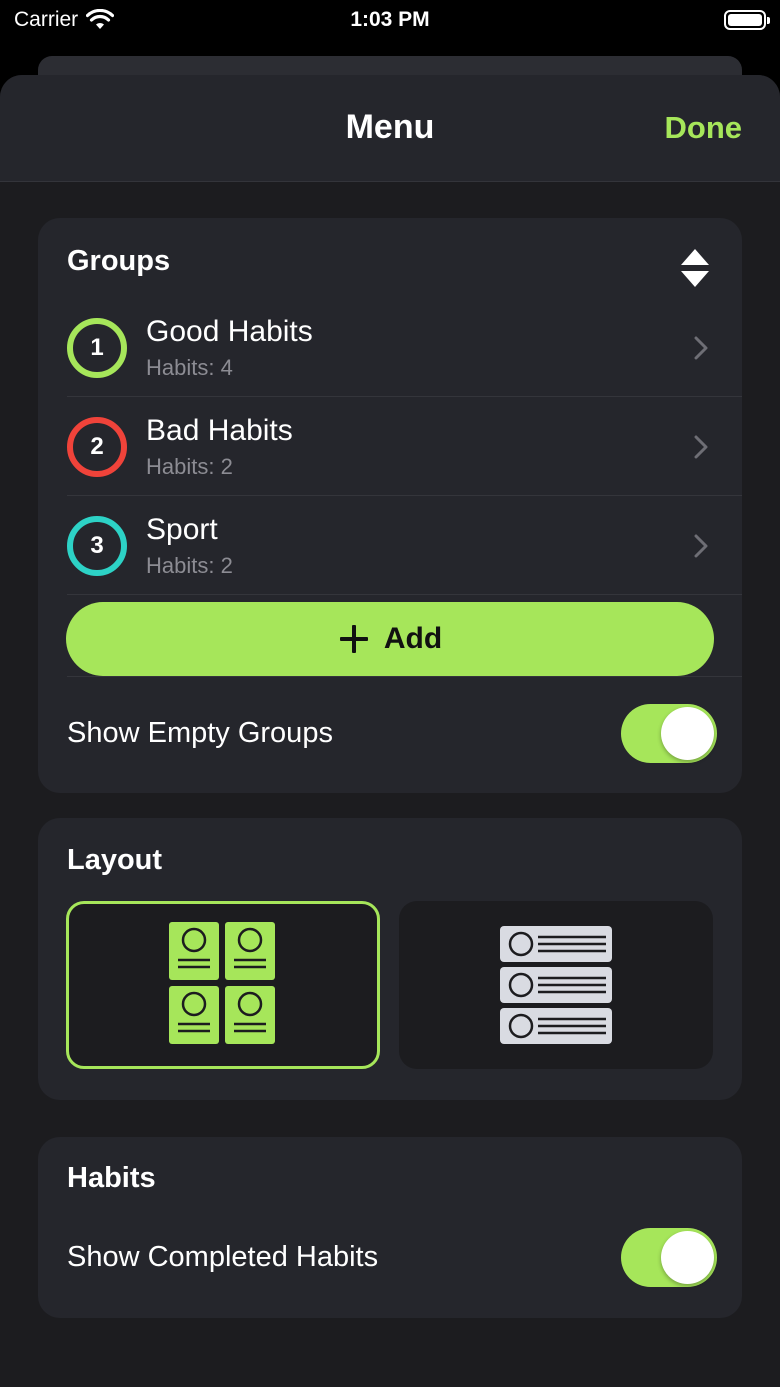 This screenshot has width=780, height=1387. Describe the element at coordinates (182, 529) in the screenshot. I see `group-name: Sport` at that location.